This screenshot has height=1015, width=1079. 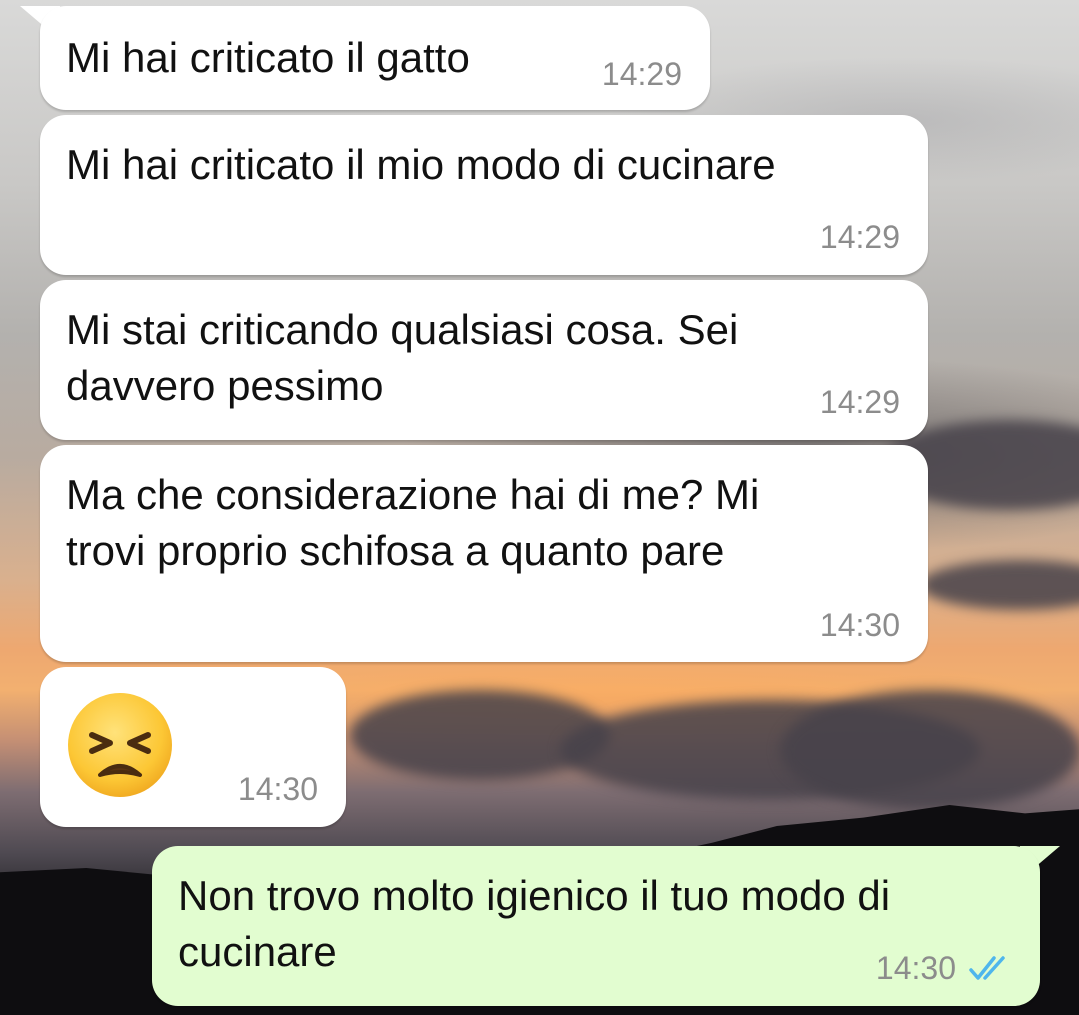 I want to click on message-bubble-incoming: 14:30, so click(x=193, y=747).